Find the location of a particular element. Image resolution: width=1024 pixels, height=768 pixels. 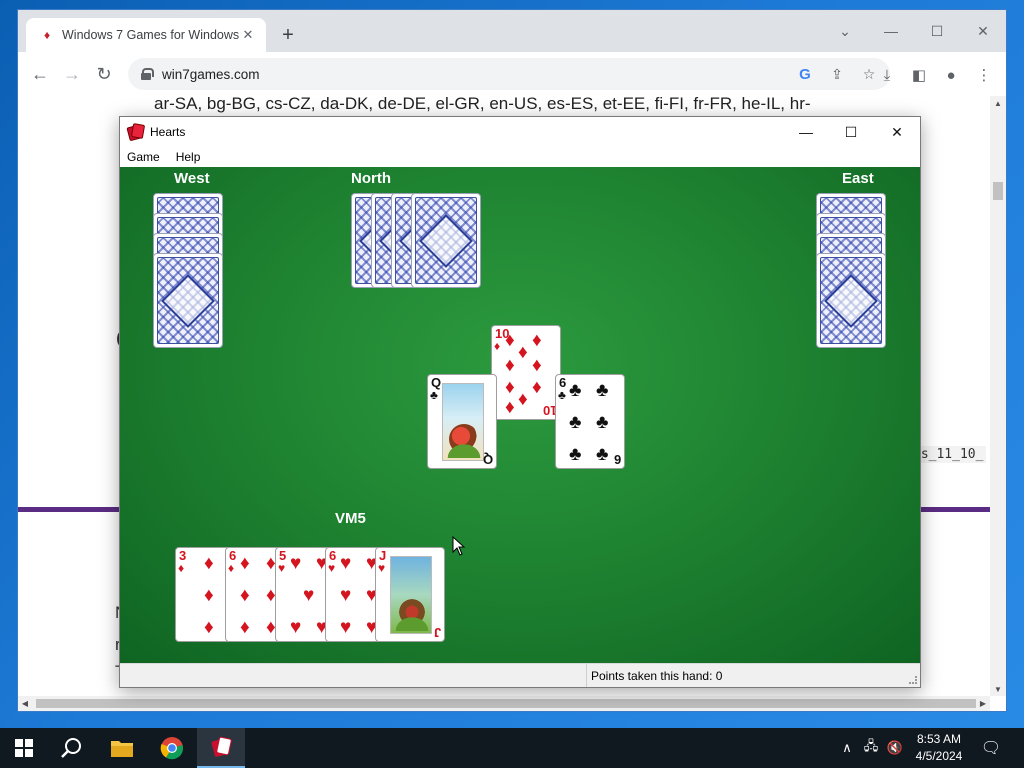

queen-face-art is located at coordinates (463, 422).